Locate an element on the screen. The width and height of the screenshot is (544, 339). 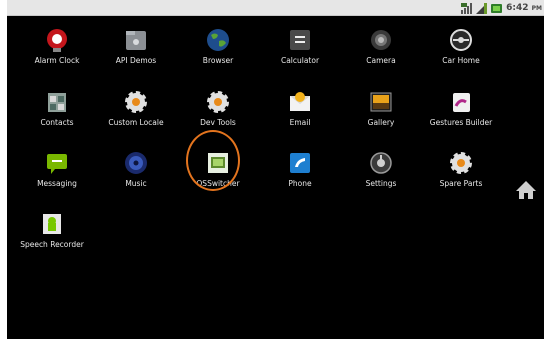
app-gallery: Gallery is located at coordinates (381, 112).